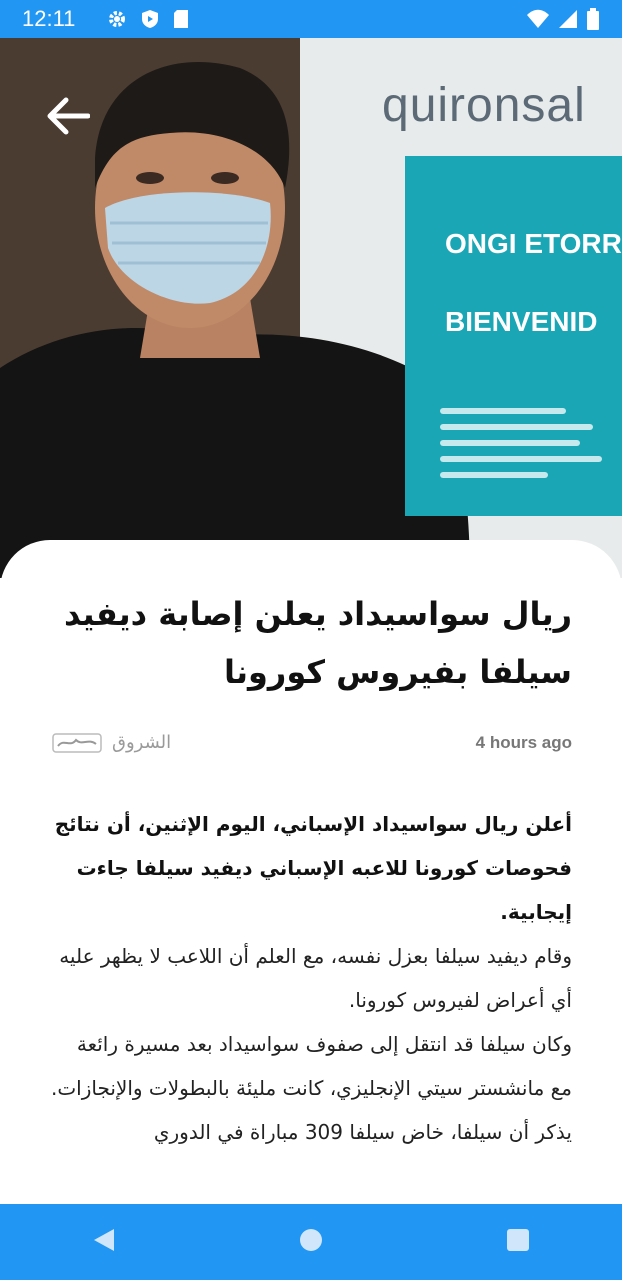 The height and width of the screenshot is (1280, 622). Describe the element at coordinates (521, 321) in the screenshot. I see `sign-line-2: BIENVENID` at that location.